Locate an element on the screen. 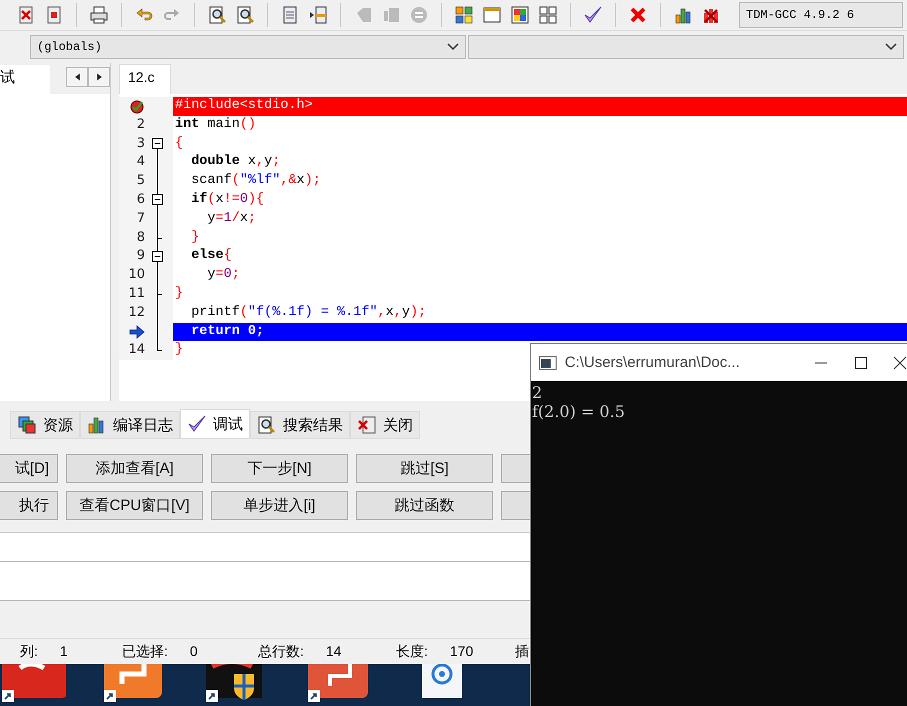 This screenshot has height=706, width=907. line-number: 7 is located at coordinates (140, 219).